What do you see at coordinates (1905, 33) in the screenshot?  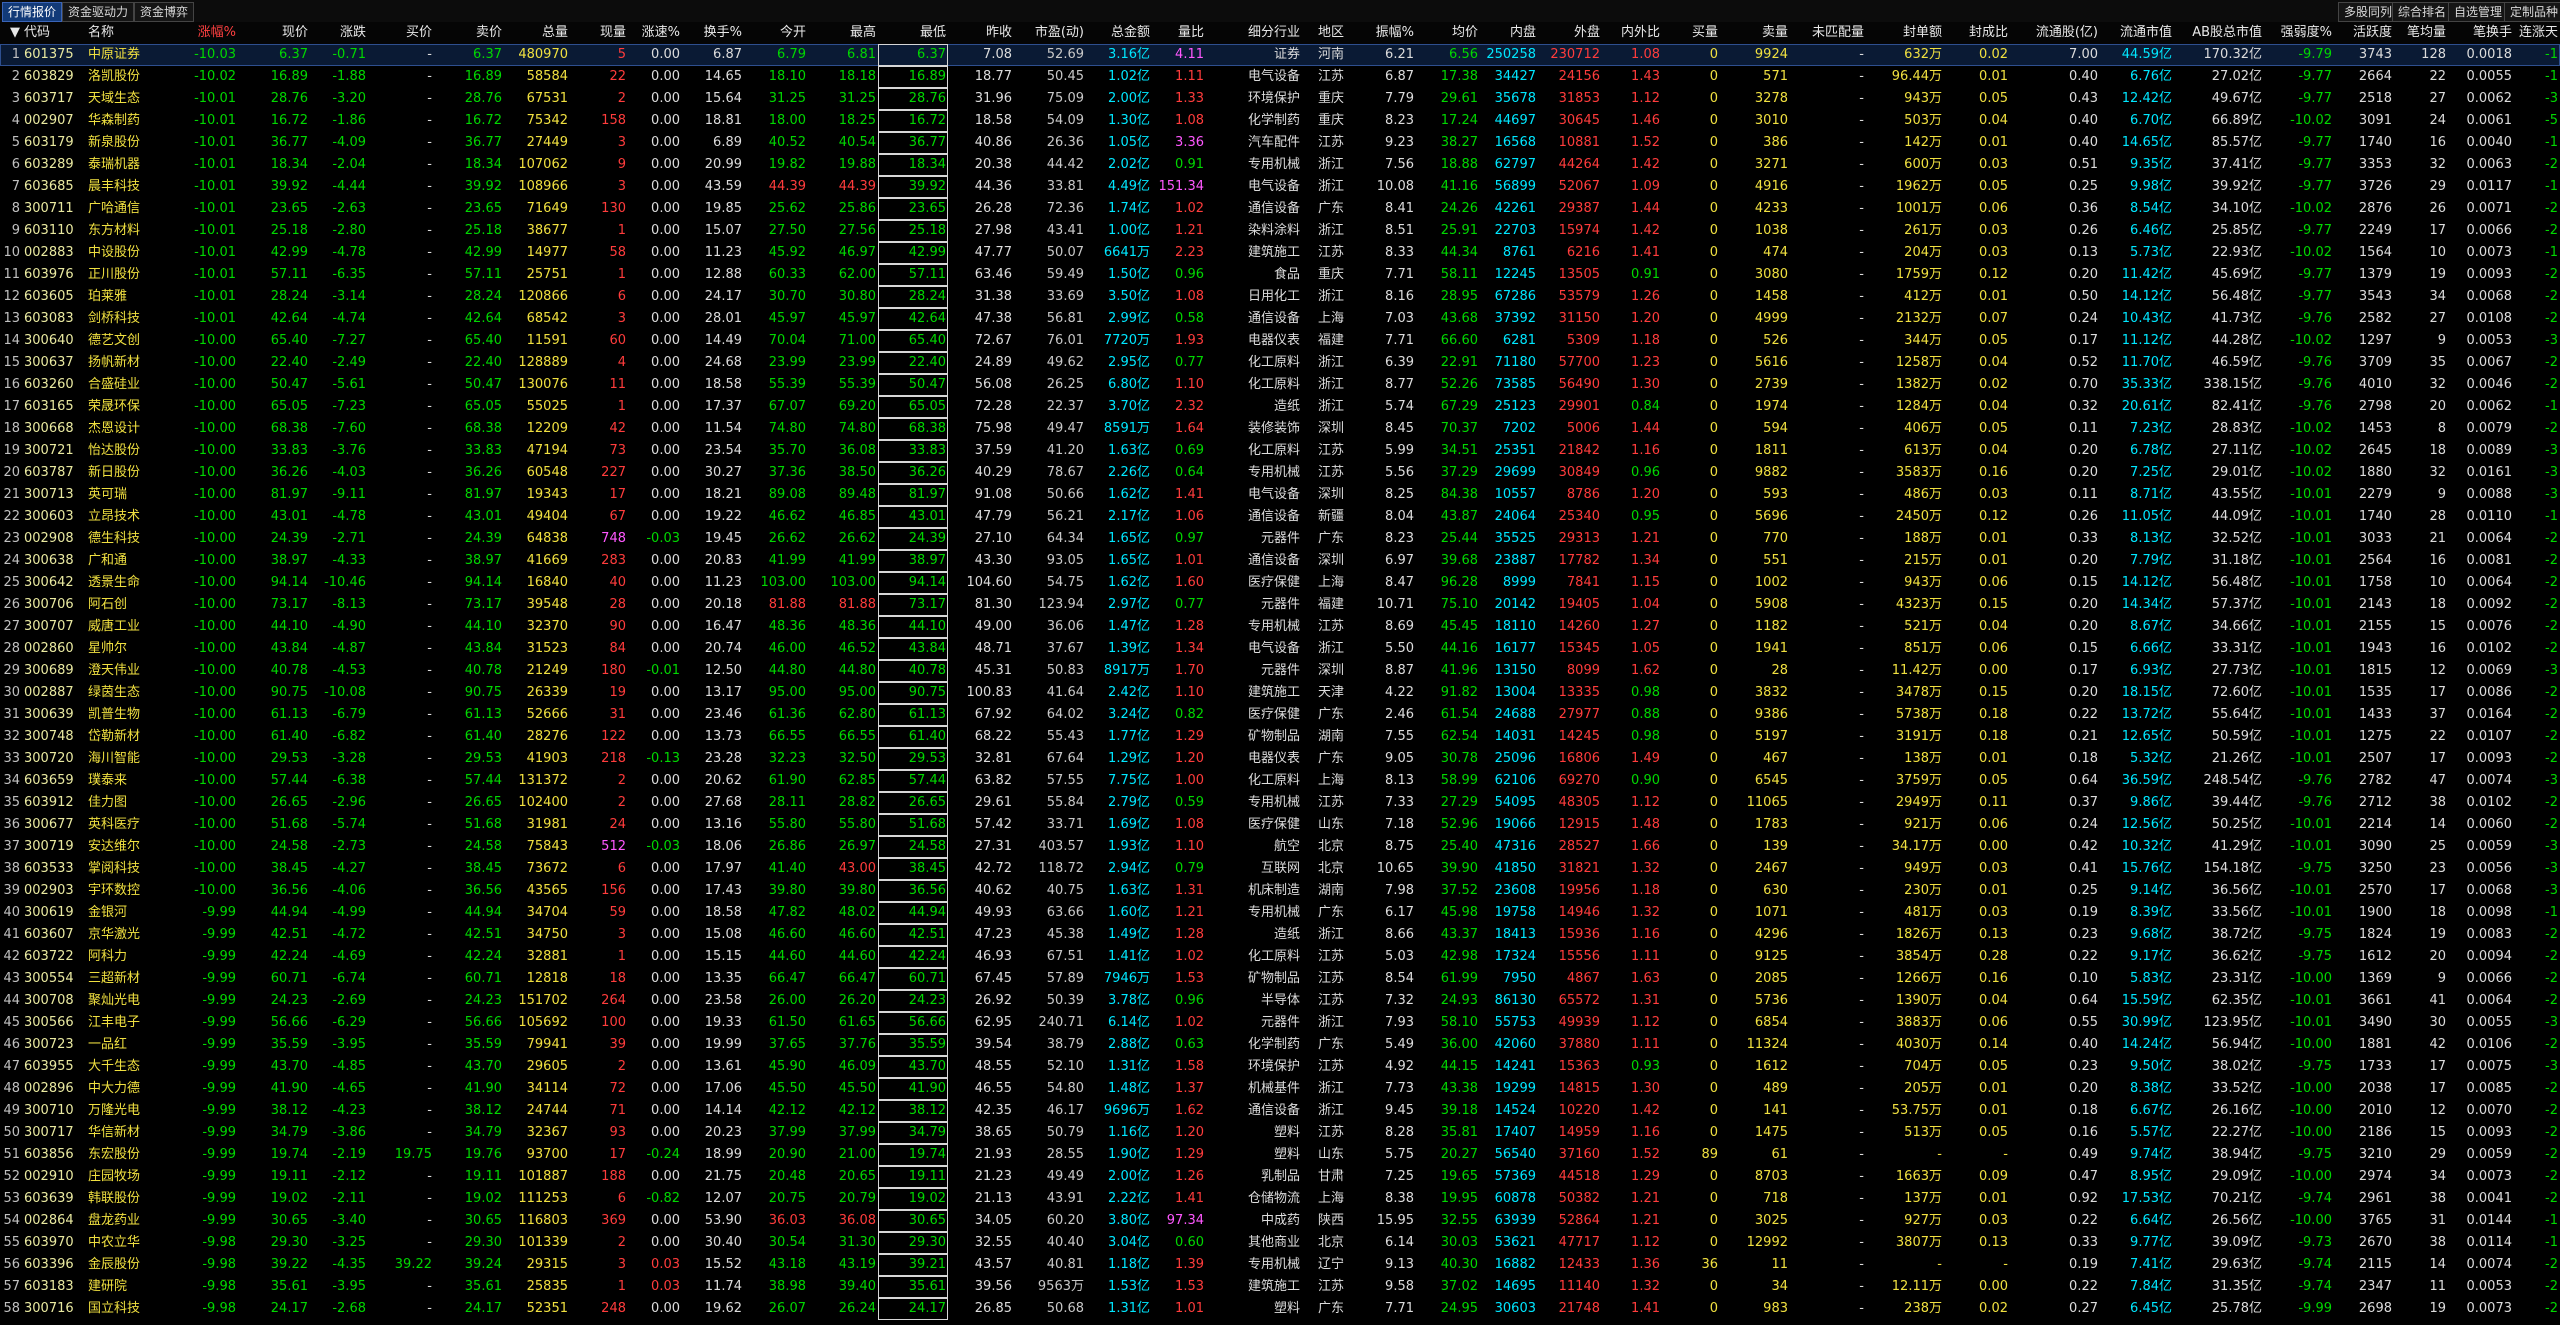 I see `header-seal_amt: 封单额` at bounding box center [1905, 33].